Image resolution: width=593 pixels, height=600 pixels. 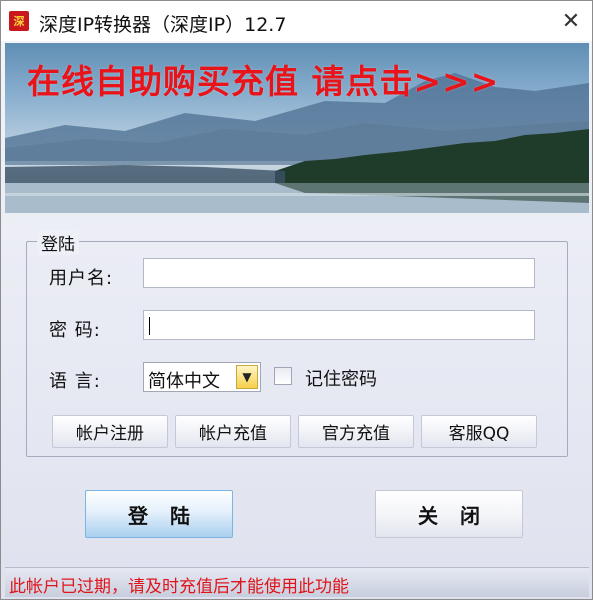 What do you see at coordinates (296, 21) in the screenshot?
I see `title-bar: 深 深度IP转换器（深度IP）12.7 ✕` at bounding box center [296, 21].